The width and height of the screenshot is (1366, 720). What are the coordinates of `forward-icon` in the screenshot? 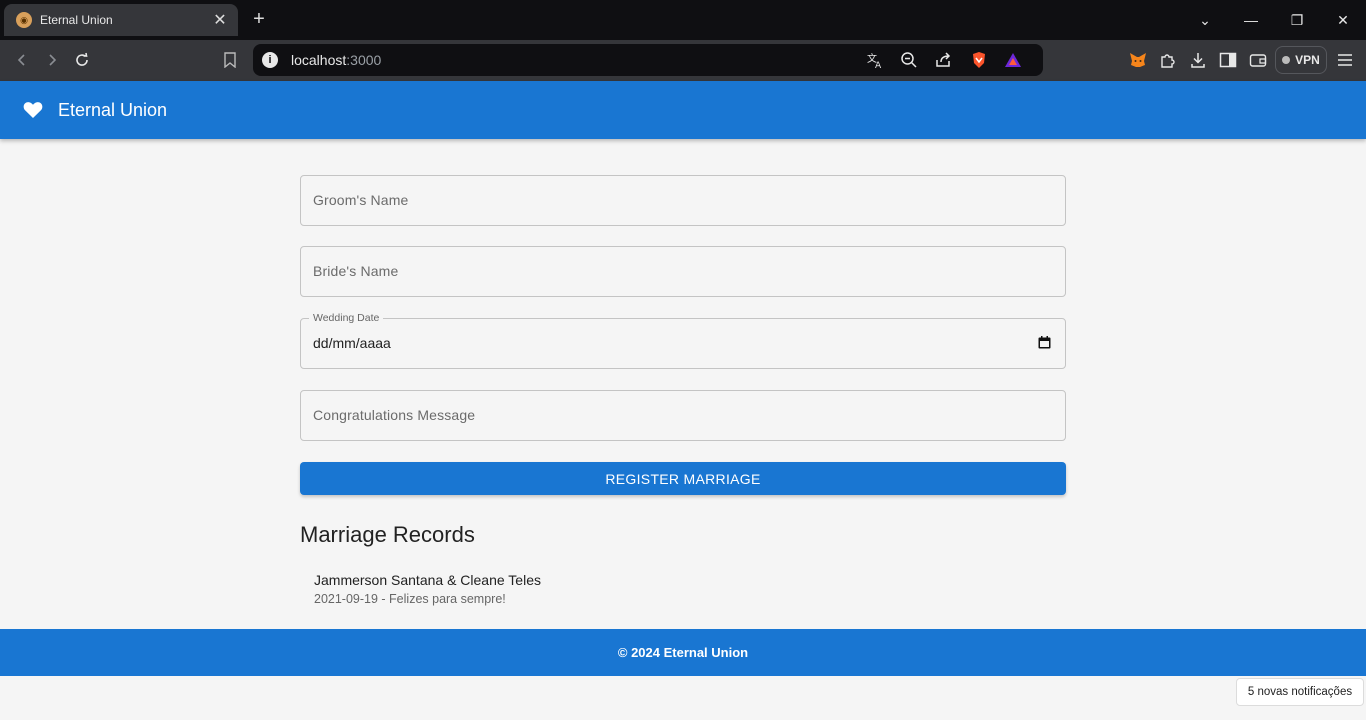 It's located at (52, 60).